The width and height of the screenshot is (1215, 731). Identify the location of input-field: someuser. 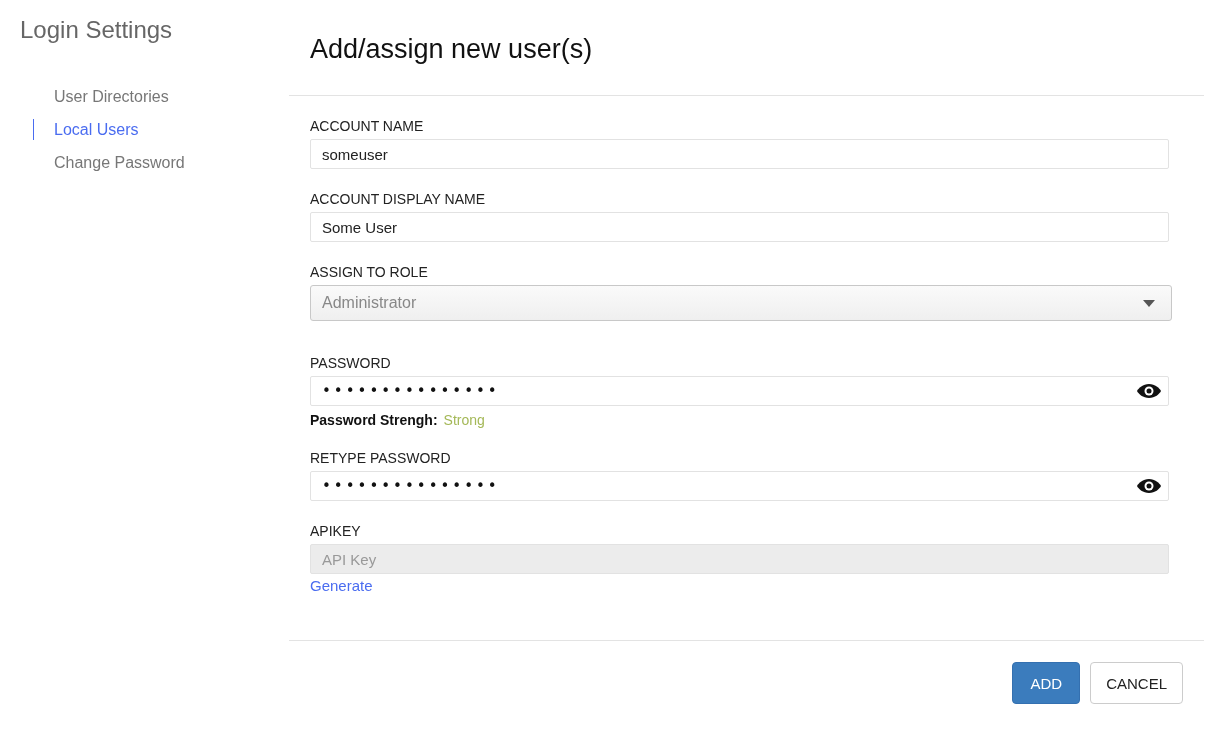
(739, 154).